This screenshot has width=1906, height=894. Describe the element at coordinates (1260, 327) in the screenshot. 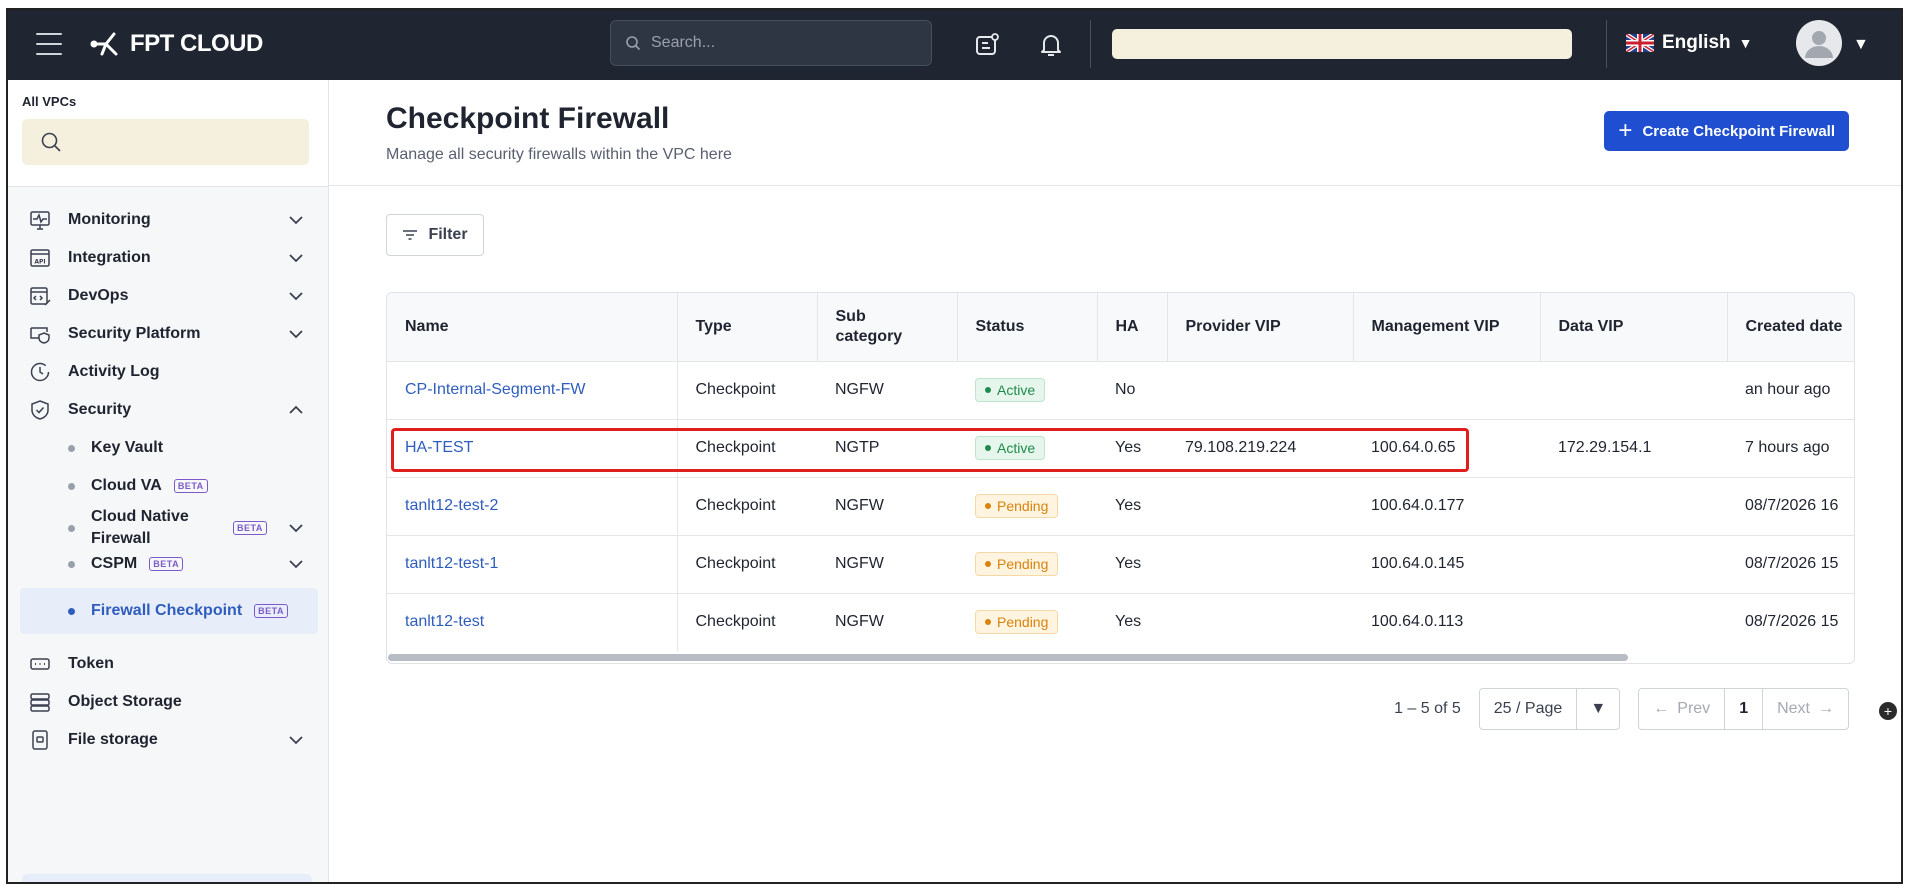

I see `column-header-provider-vip: Provider VIP` at that location.